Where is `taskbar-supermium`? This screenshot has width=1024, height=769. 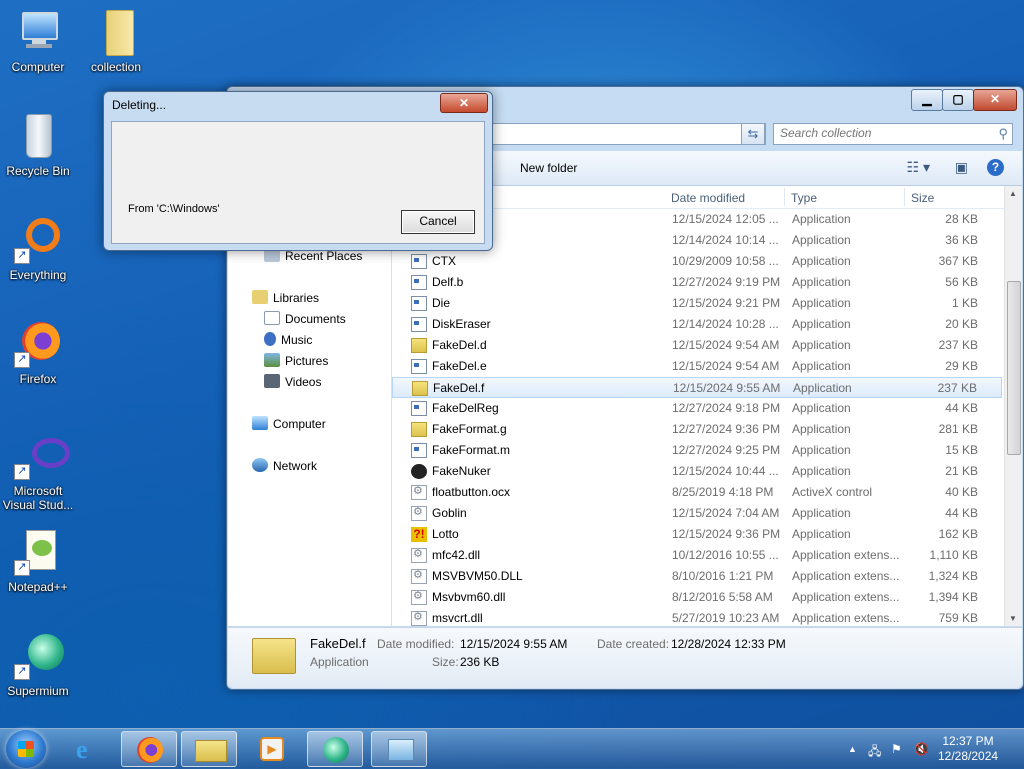 taskbar-supermium is located at coordinates (335, 749).